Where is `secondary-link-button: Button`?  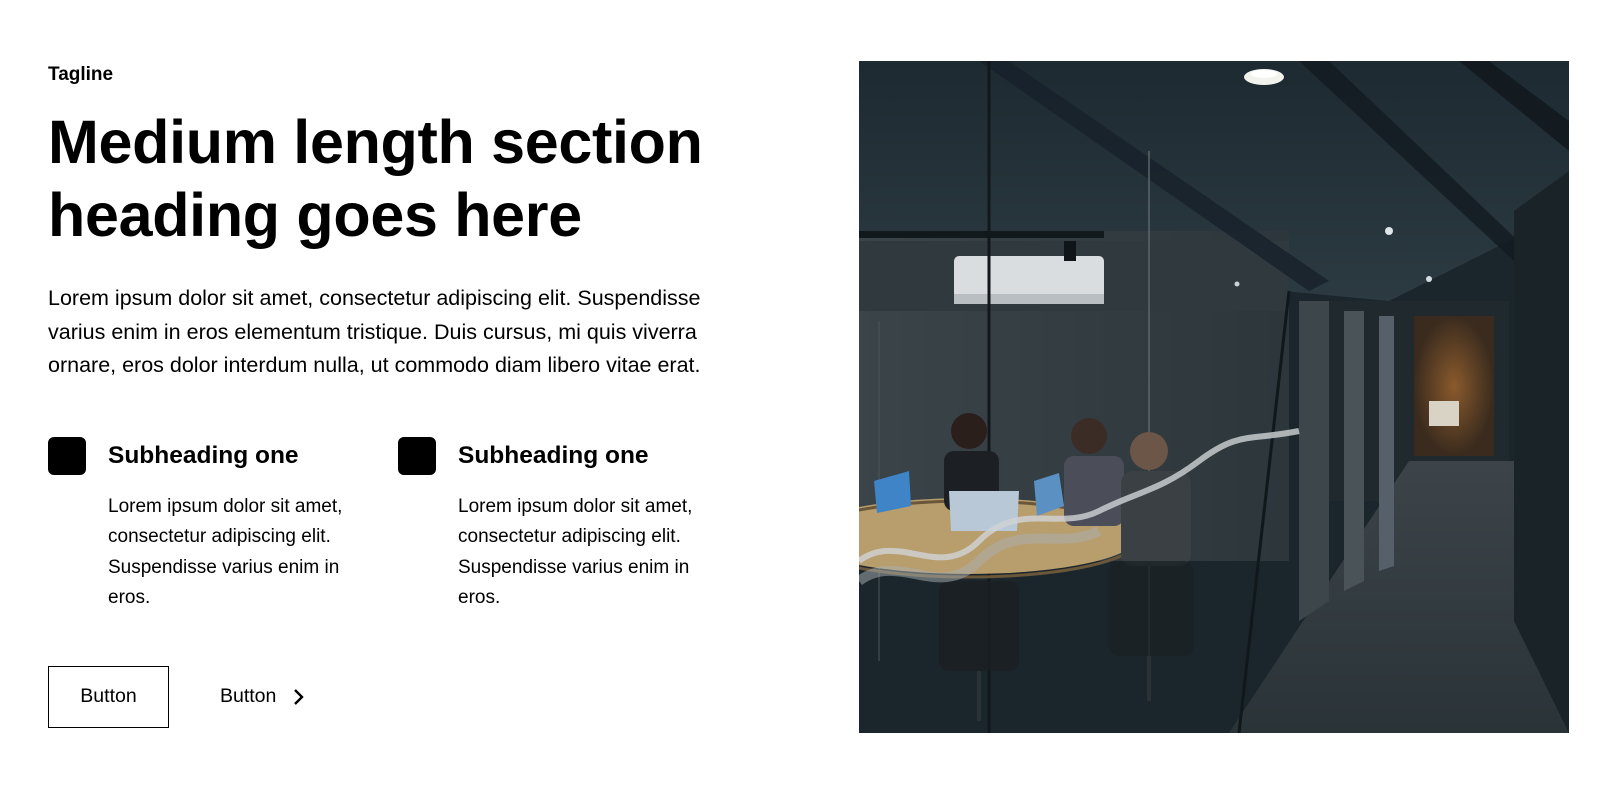 secondary-link-button: Button is located at coordinates (264, 696).